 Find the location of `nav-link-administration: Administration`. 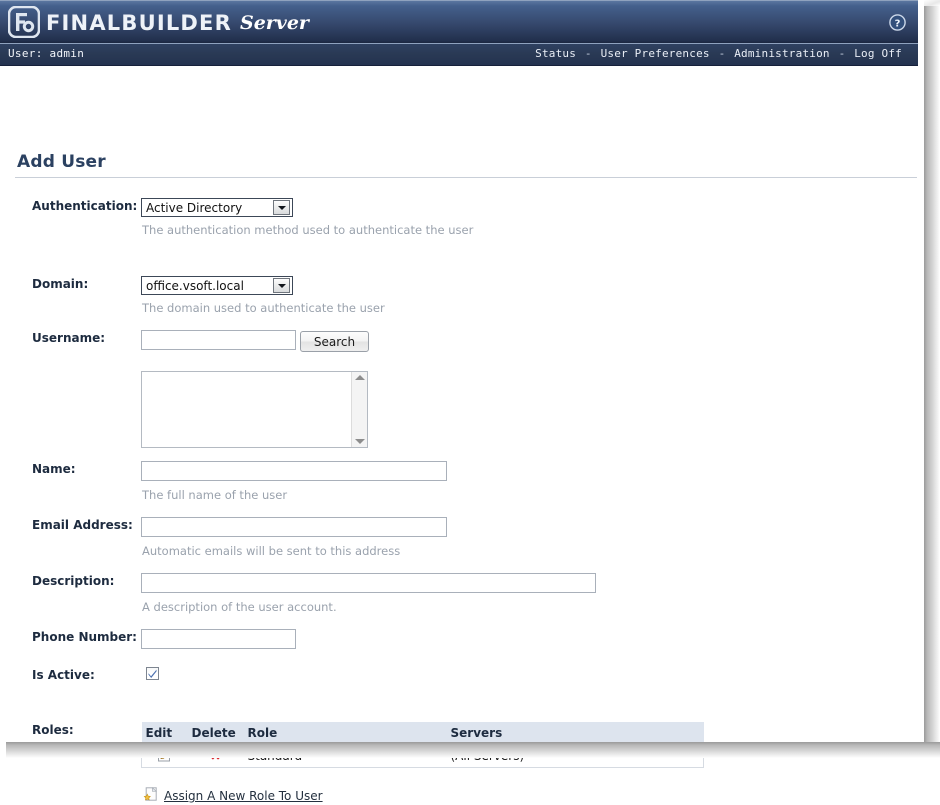

nav-link-administration: Administration is located at coordinates (782, 53).